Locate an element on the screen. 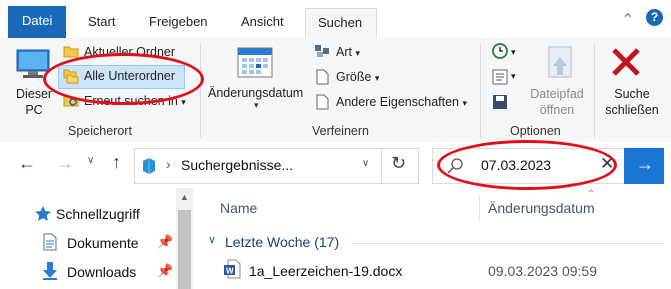 The height and width of the screenshot is (289, 671). tab-ansicht: Ansicht is located at coordinates (262, 23).